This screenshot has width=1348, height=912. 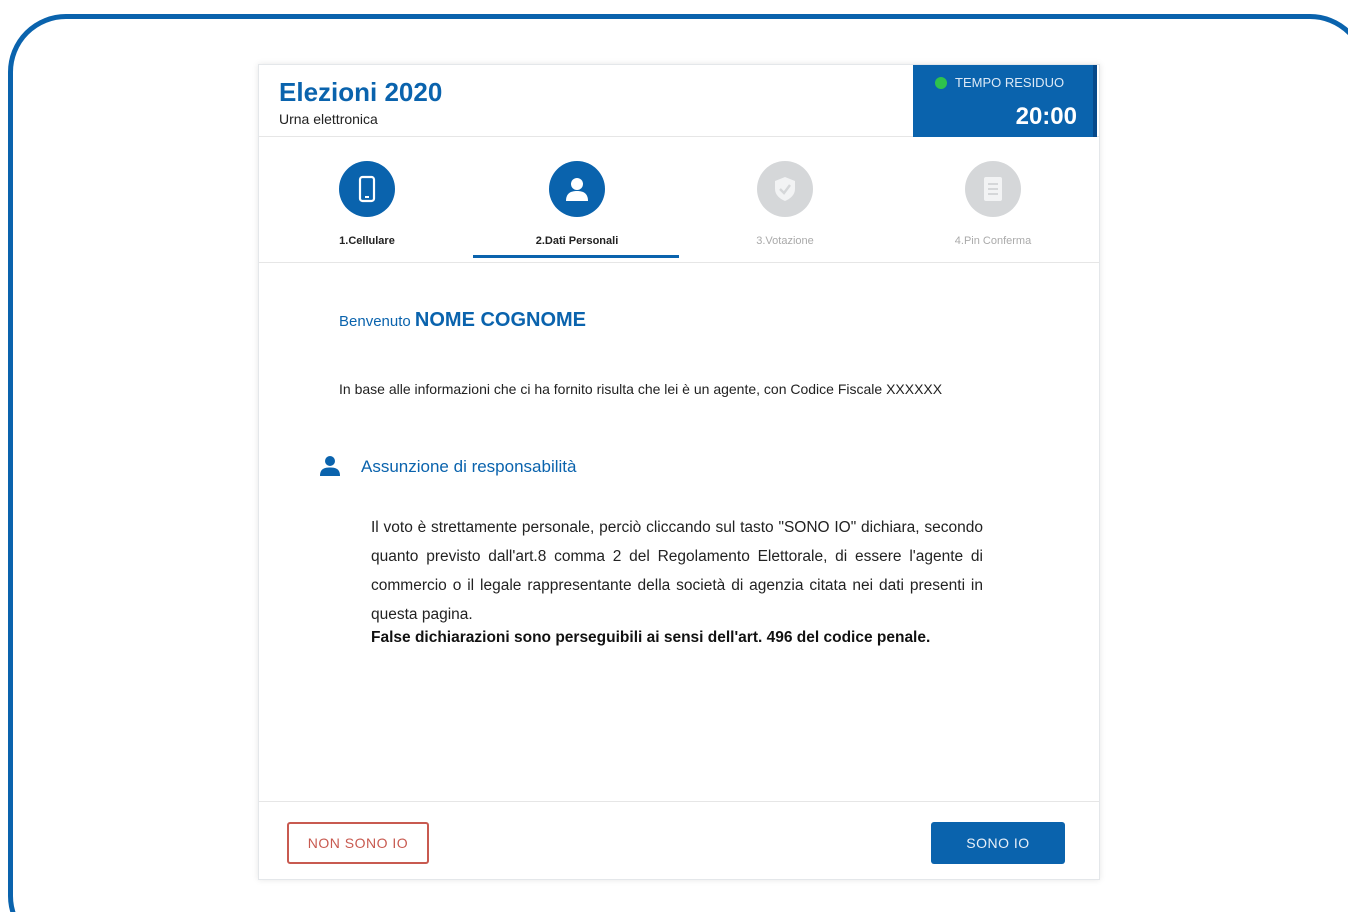 What do you see at coordinates (1046, 116) in the screenshot?
I see `timer-value: 20:00` at bounding box center [1046, 116].